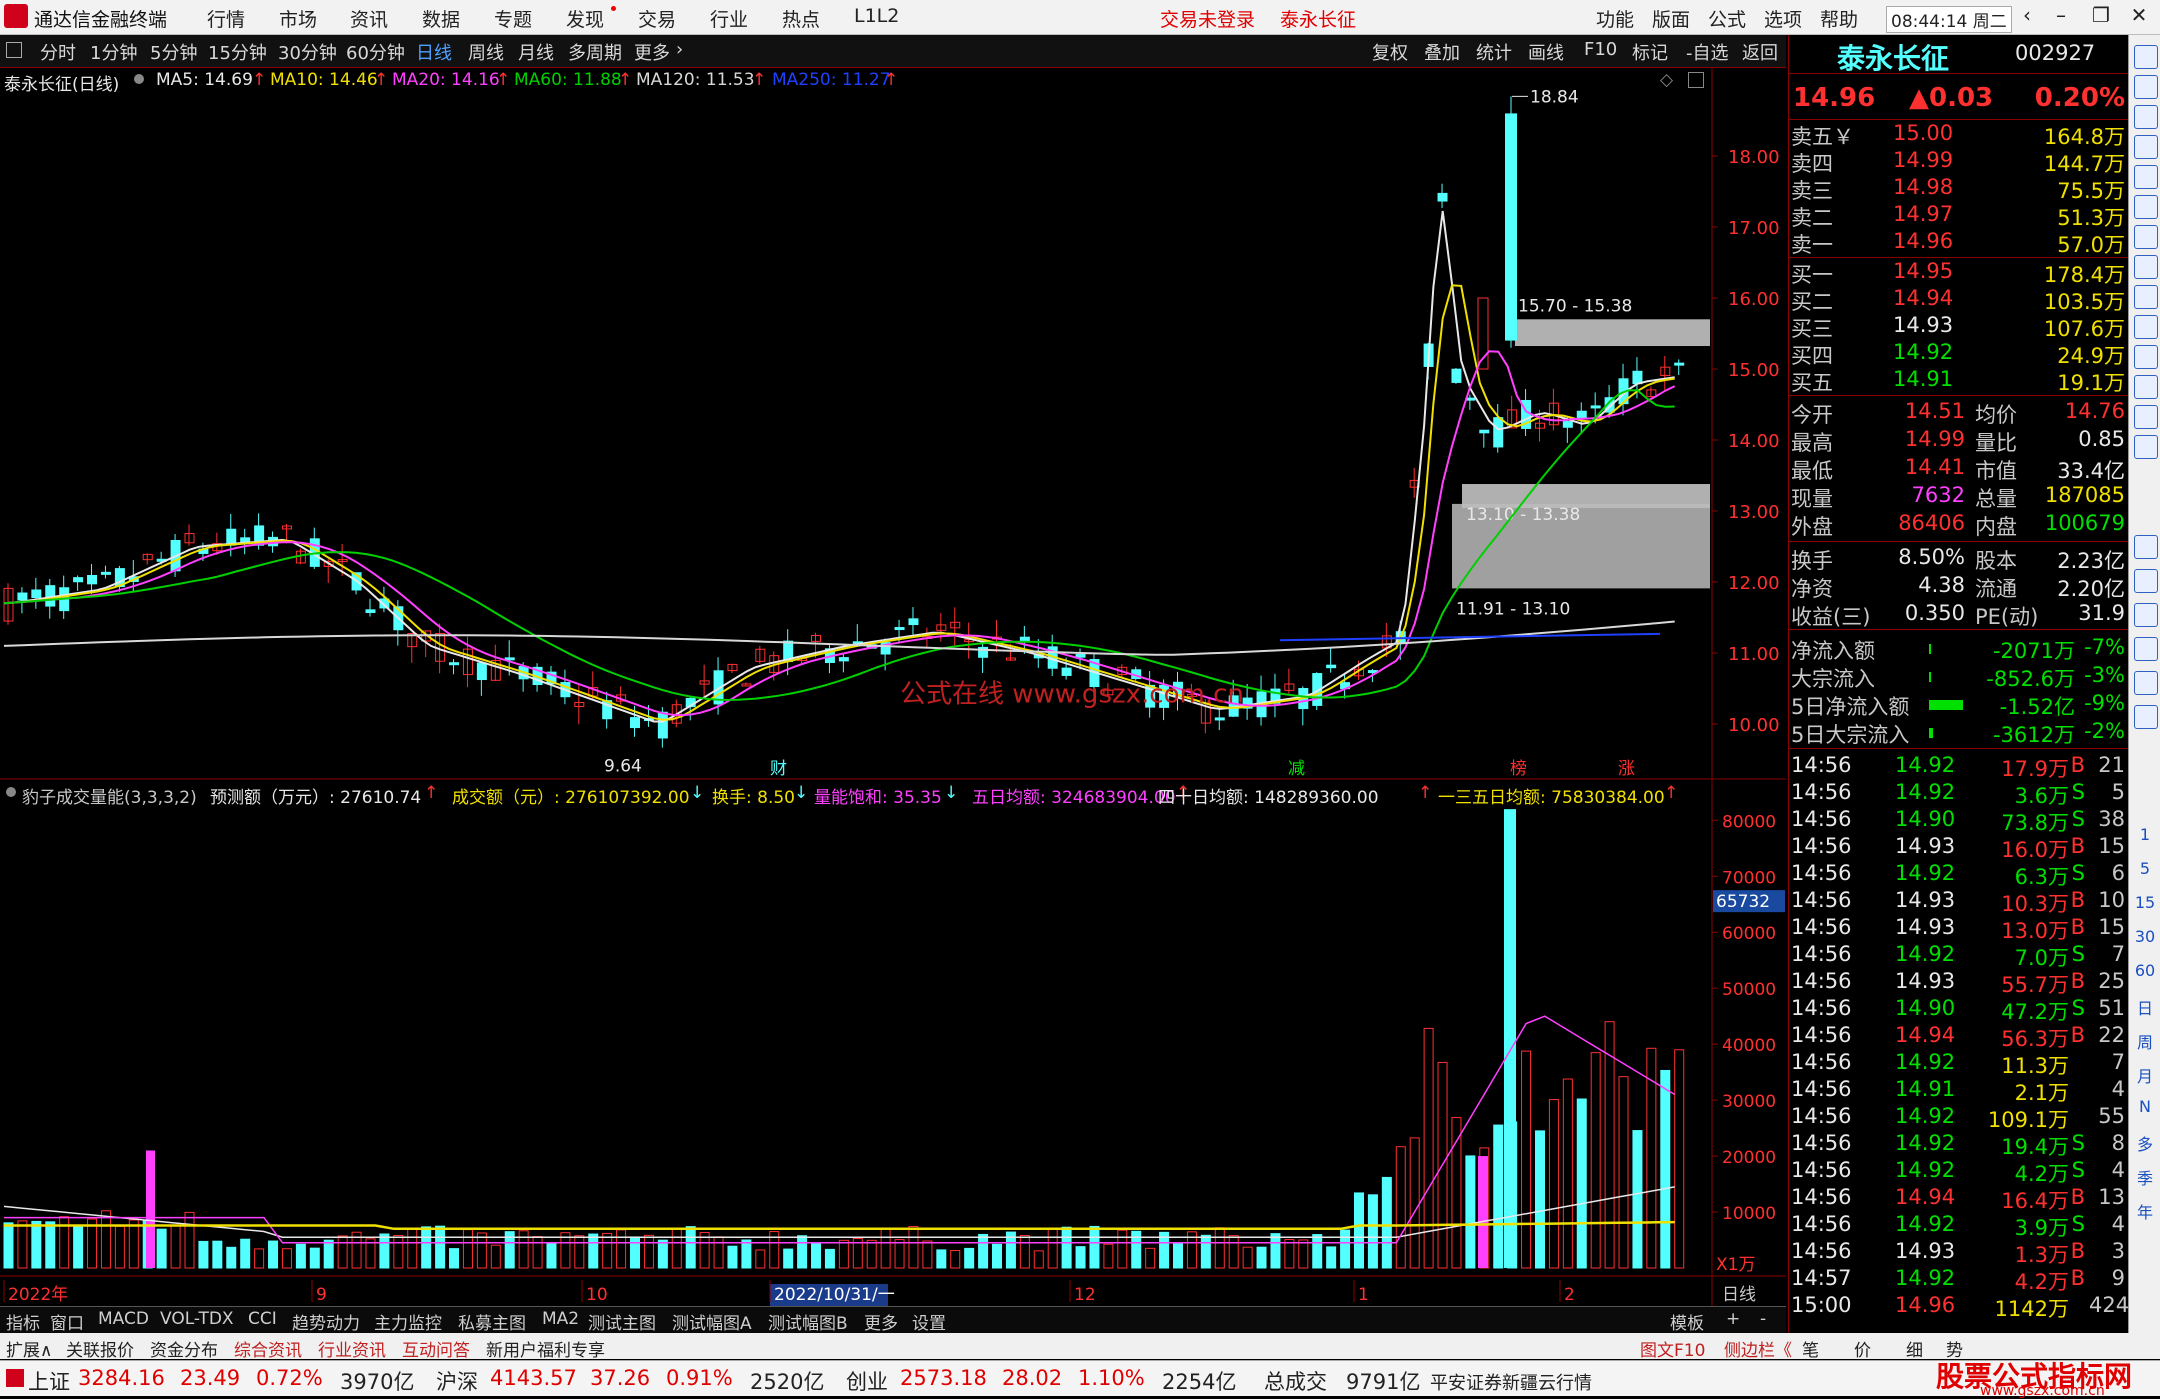 Image resolution: width=2160 pixels, height=1399 pixels. Describe the element at coordinates (262, 1319) in the screenshot. I see `tab-cci: CCI` at that location.